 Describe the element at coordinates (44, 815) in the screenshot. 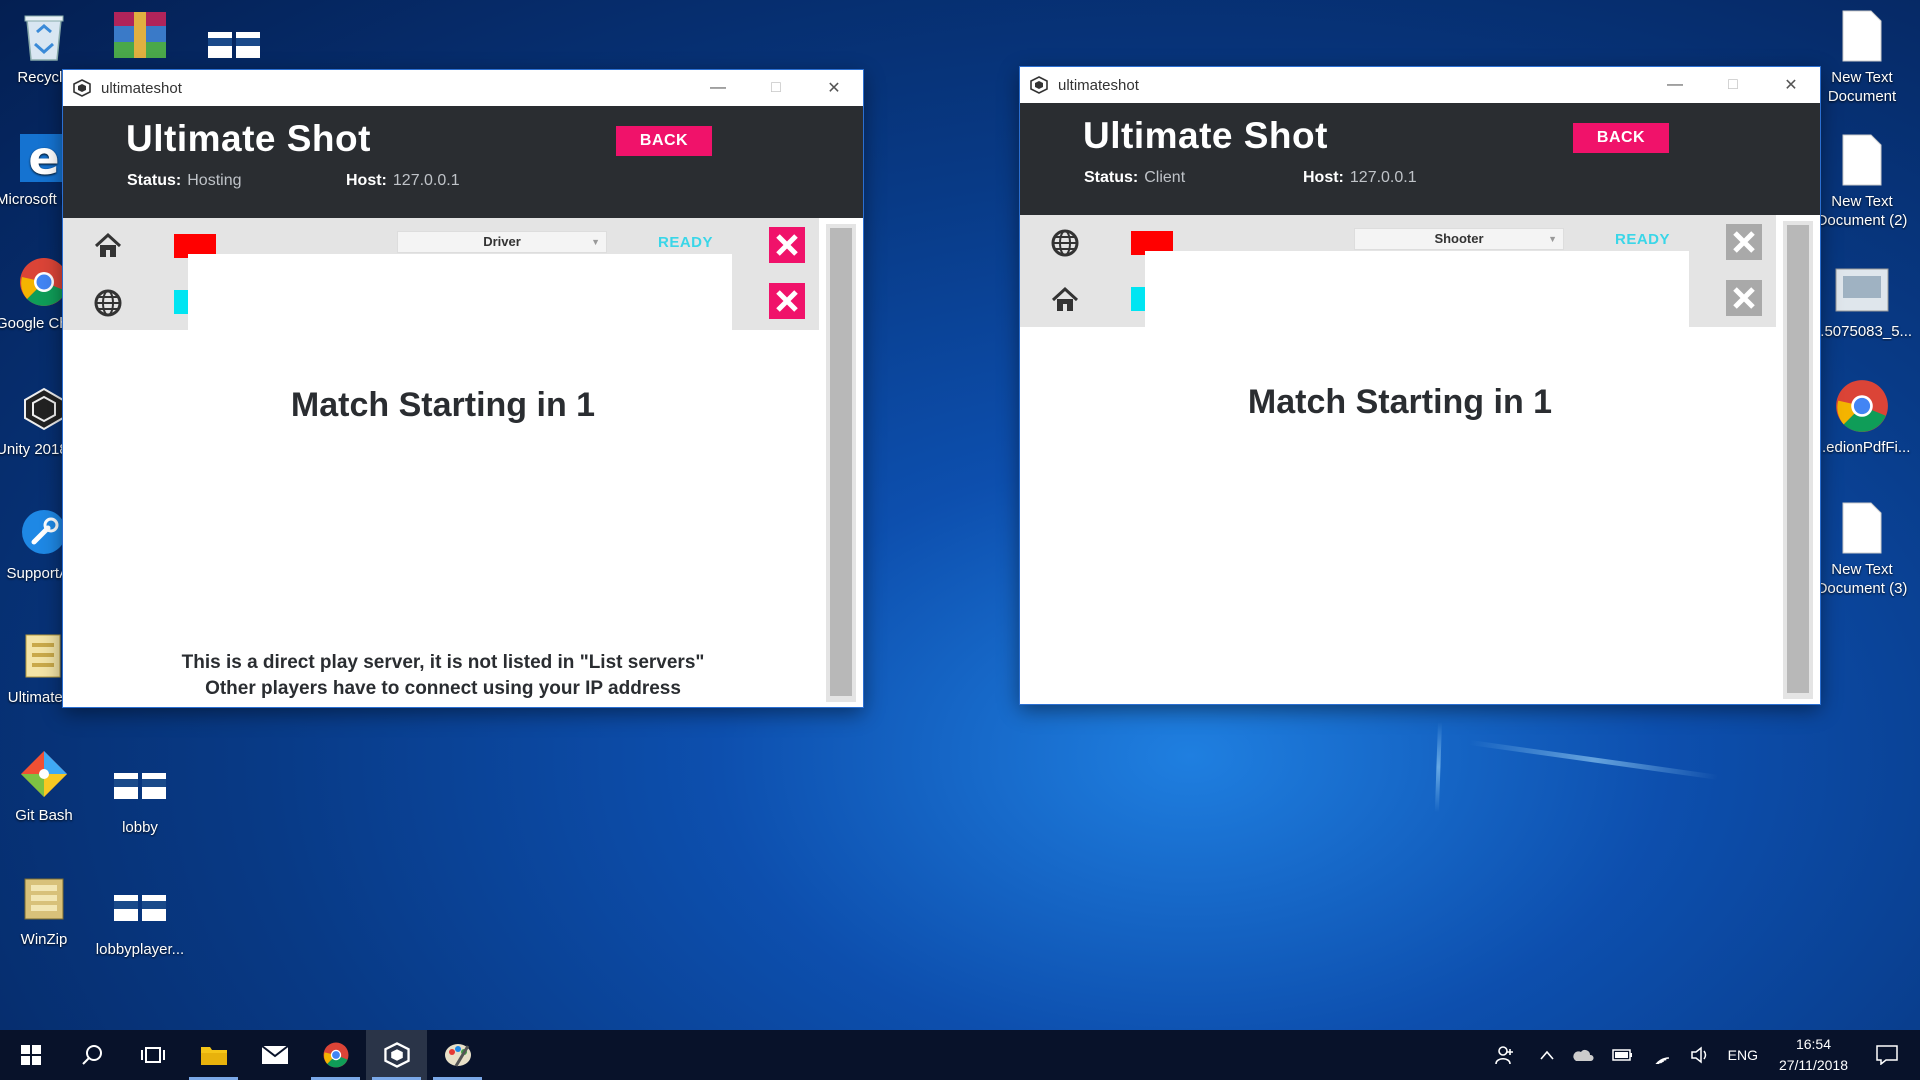

I see `desktop-icon-label: Git Bash` at that location.